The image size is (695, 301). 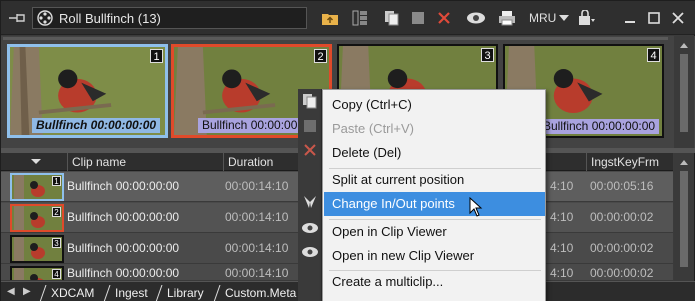 I want to click on row-number: 3, so click(x=56, y=243).